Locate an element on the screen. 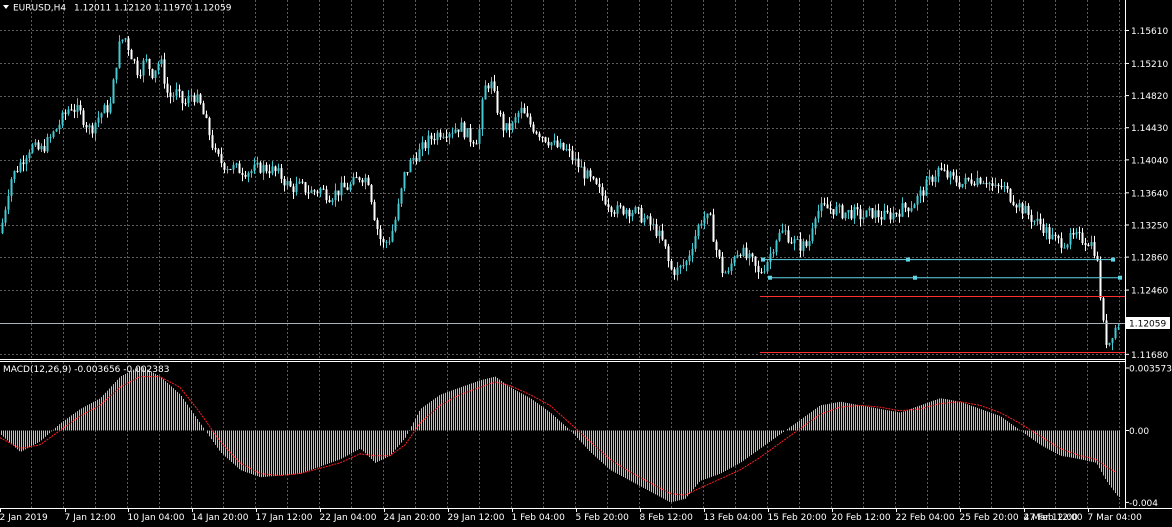 The height and width of the screenshot is (527, 1172). ohlc-values: 1.12011 1.12120 1.11970 1.12059 is located at coordinates (153, 9).